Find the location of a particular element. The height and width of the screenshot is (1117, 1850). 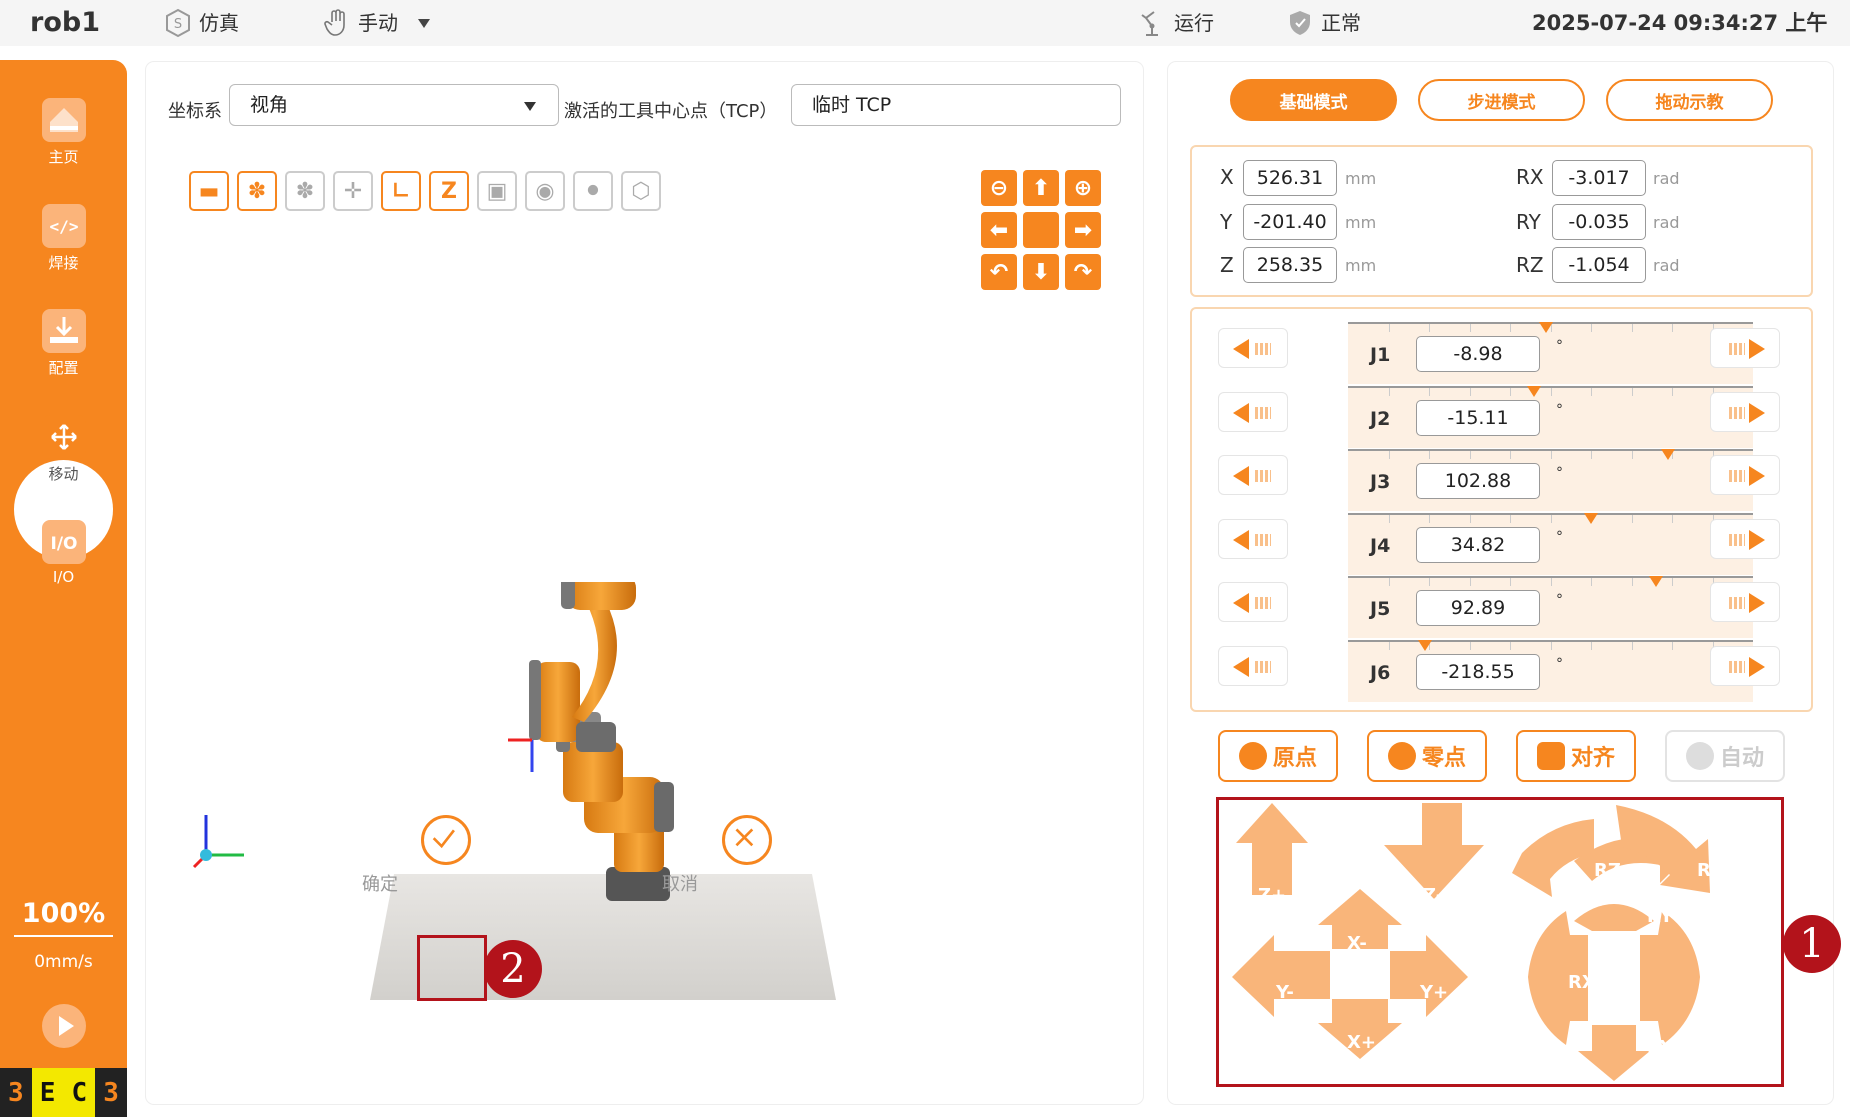

zoom-in-button: ⊕ is located at coordinates (1083, 188).